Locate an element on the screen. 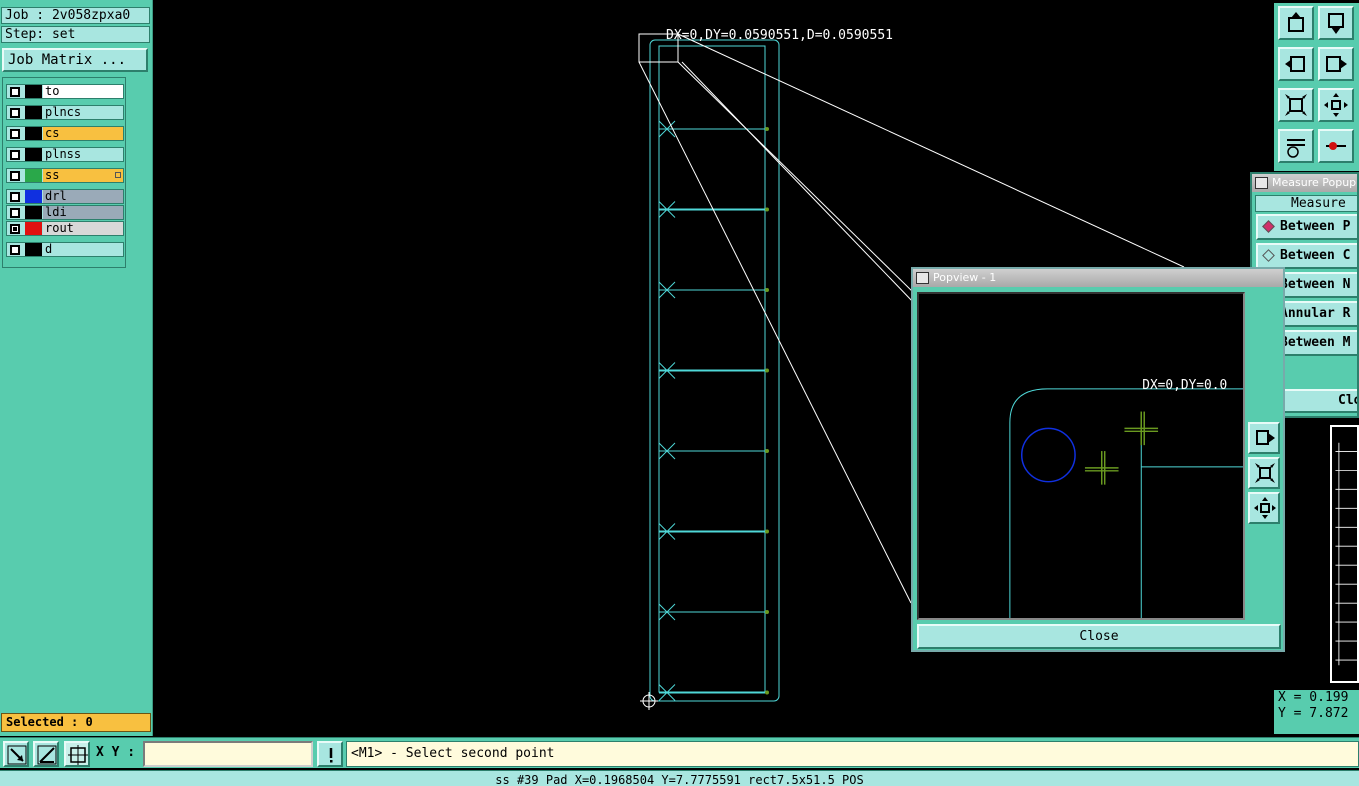  layer-list: to plncs cs plnss ss drl ldi rout d is located at coordinates (64, 172).